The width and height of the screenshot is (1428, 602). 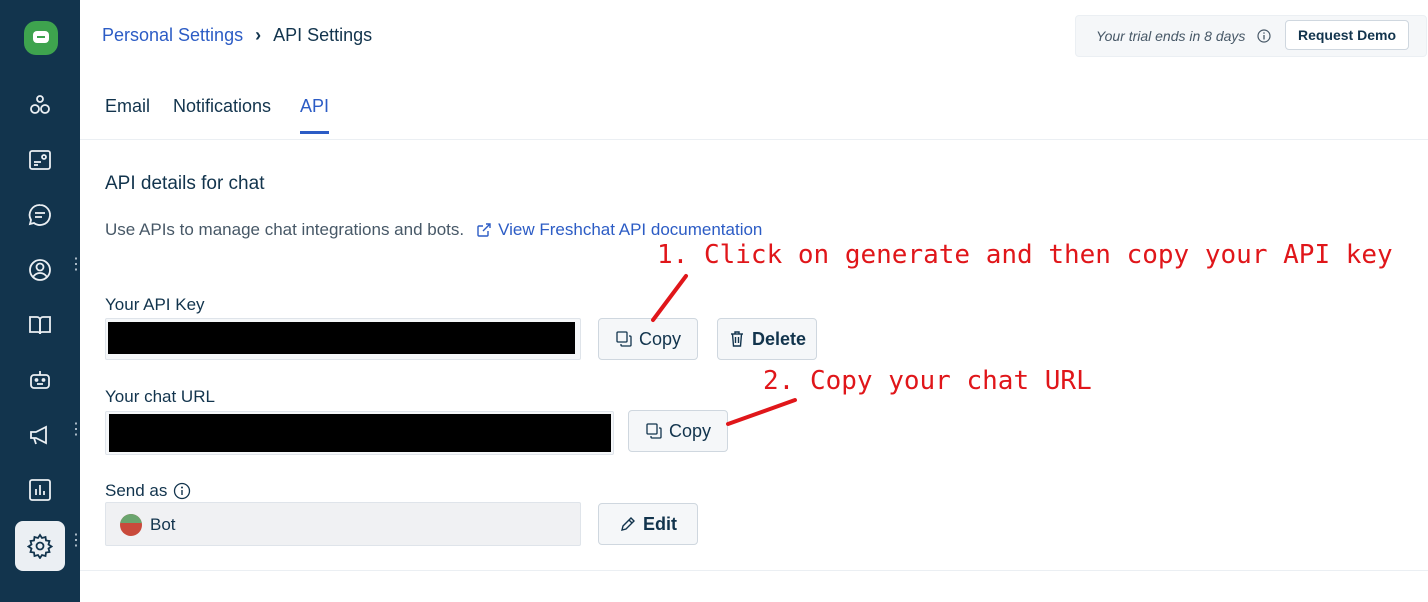 What do you see at coordinates (172, 35) in the screenshot?
I see `breadcrumb-parent-link: Personal Settings` at bounding box center [172, 35].